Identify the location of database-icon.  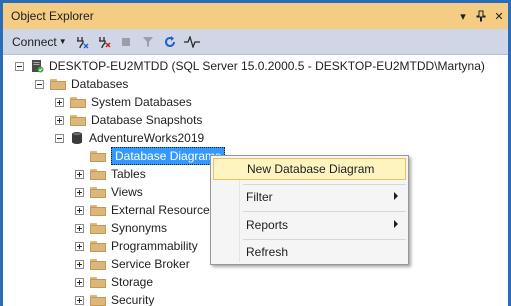
(77, 138).